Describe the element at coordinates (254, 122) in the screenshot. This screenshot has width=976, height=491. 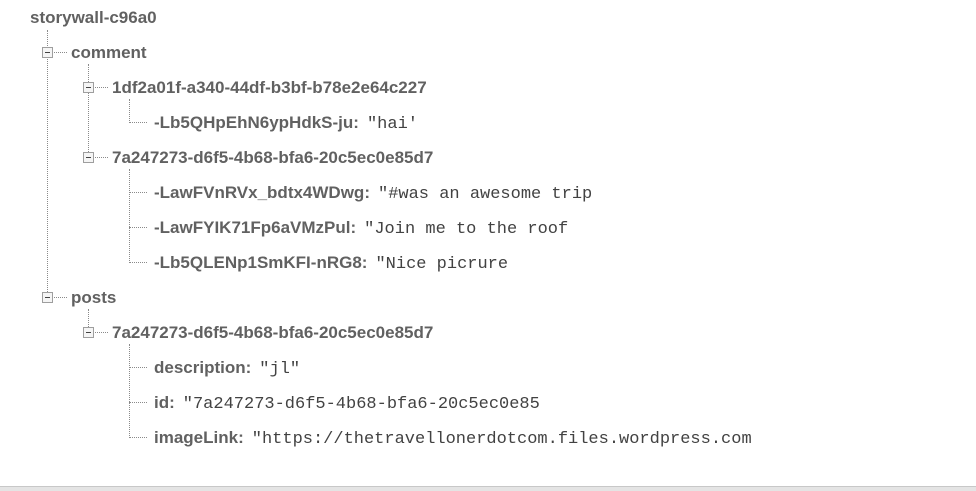
I see `leaf-key: -Lb5QHpEhN6ypHdkS-ju` at that location.